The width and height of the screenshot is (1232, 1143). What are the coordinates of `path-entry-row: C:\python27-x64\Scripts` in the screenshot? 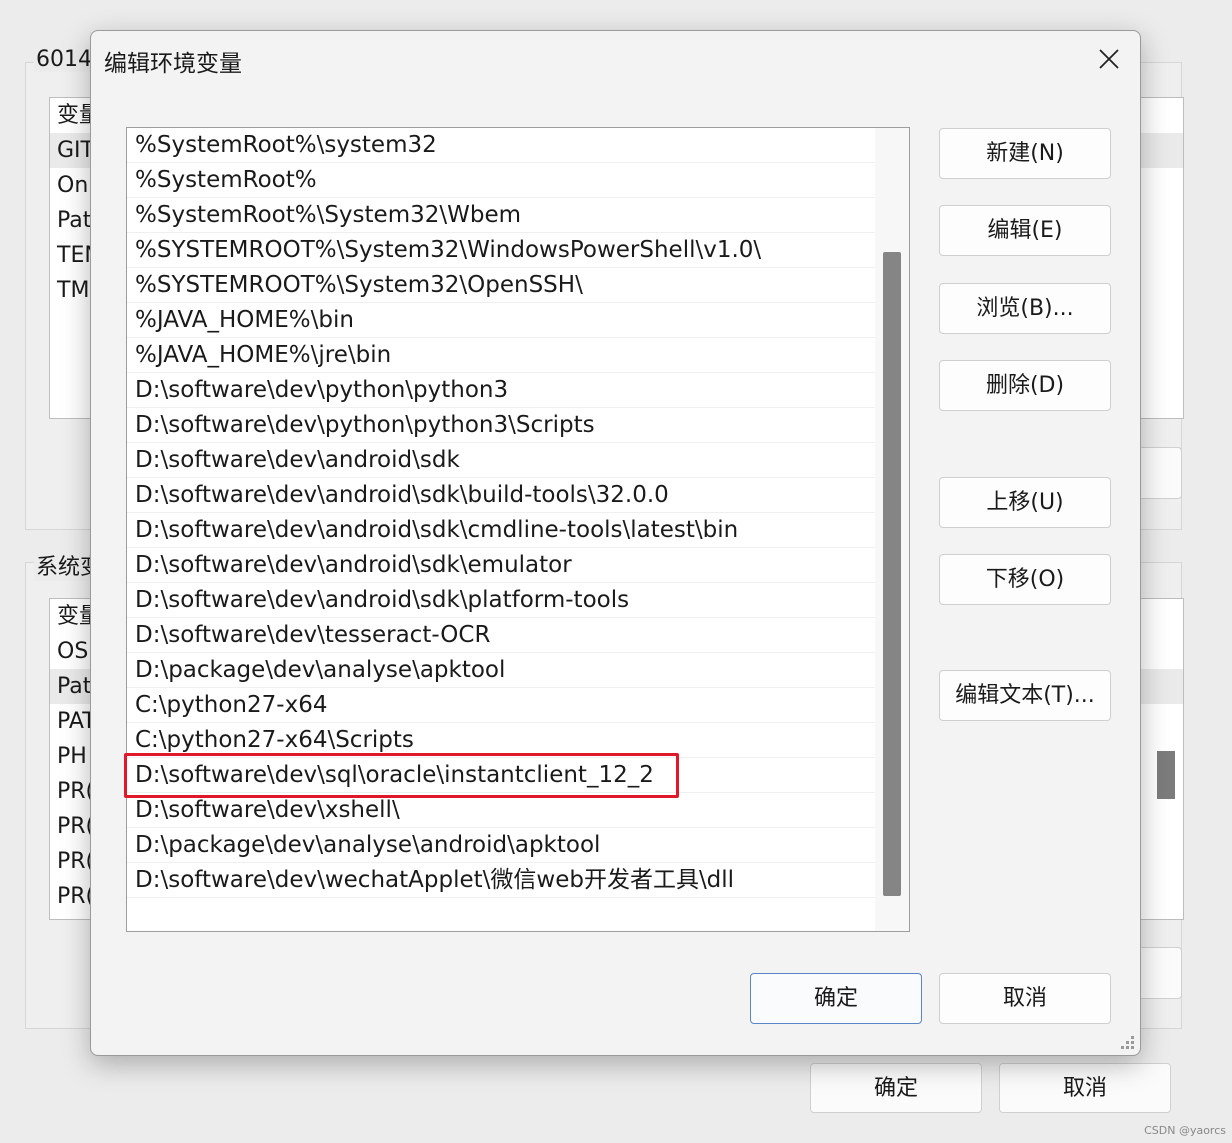 It's located at (501, 740).